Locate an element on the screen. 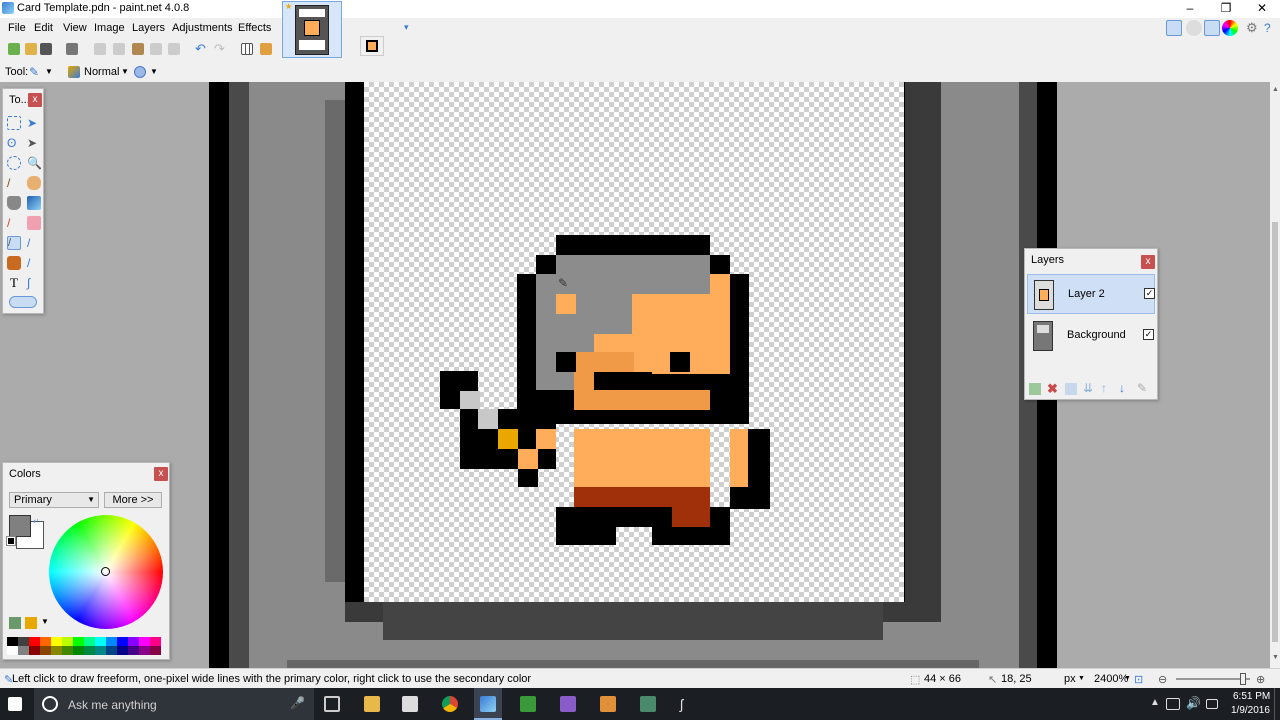  duplicate-layer-icon is located at coordinates (1071, 389).